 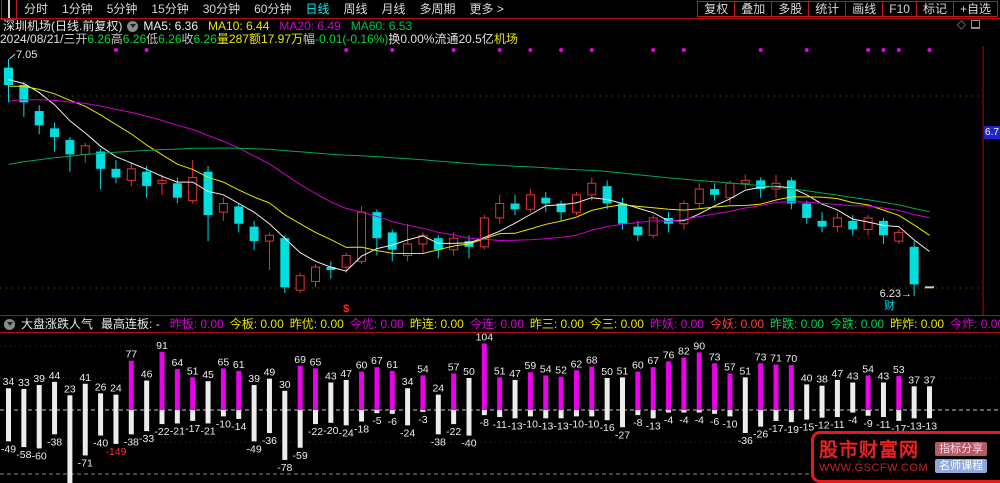 What do you see at coordinates (77, 9) in the screenshot?
I see `menu-item-1分钟: 1分钟` at bounding box center [77, 9].